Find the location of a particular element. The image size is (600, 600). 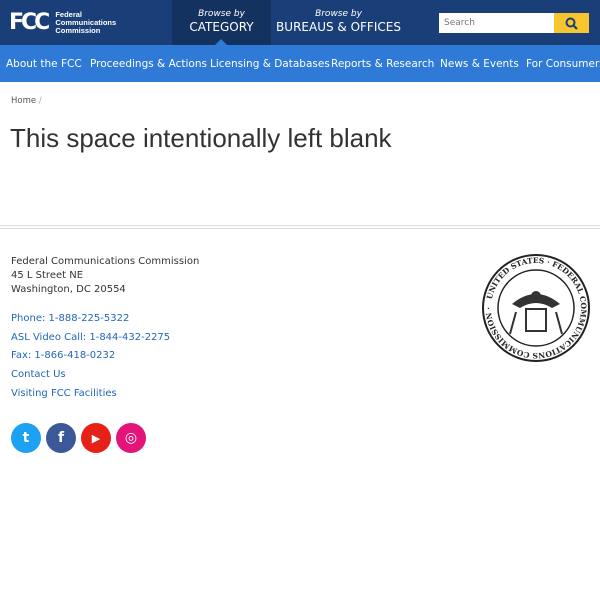

social-links: t f ▶ ◎ is located at coordinates (78, 438).